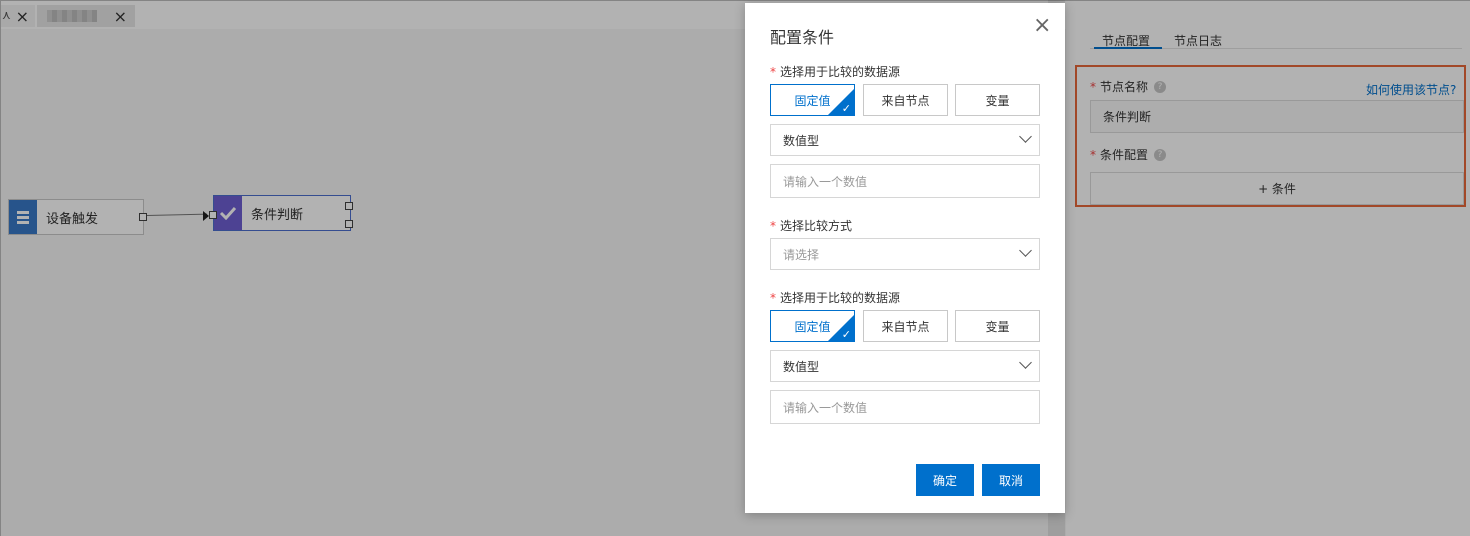 This screenshot has width=1470, height=536. What do you see at coordinates (1042, 26) in the screenshot?
I see `close-icon: ×` at bounding box center [1042, 26].